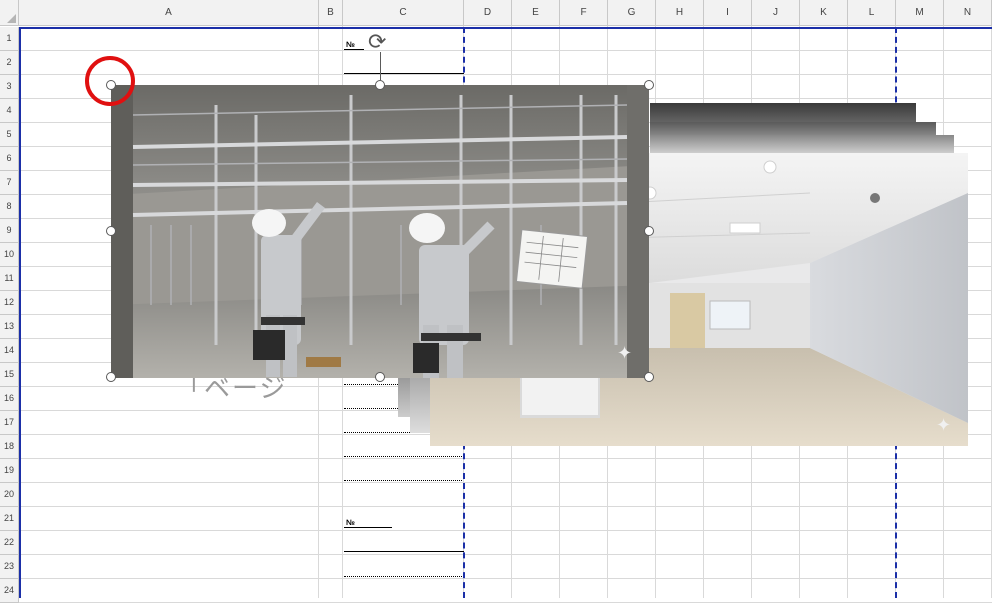  I want to click on column-header: J, so click(776, 13).